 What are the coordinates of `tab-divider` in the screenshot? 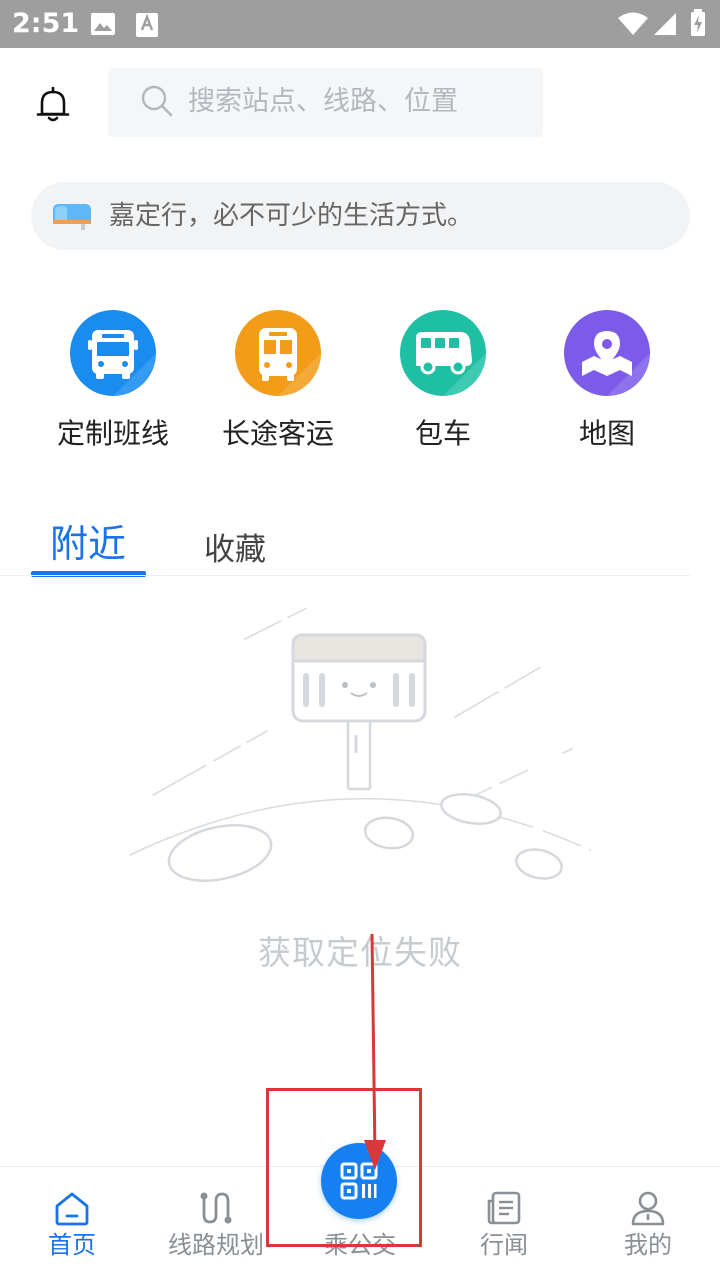 It's located at (345, 575).